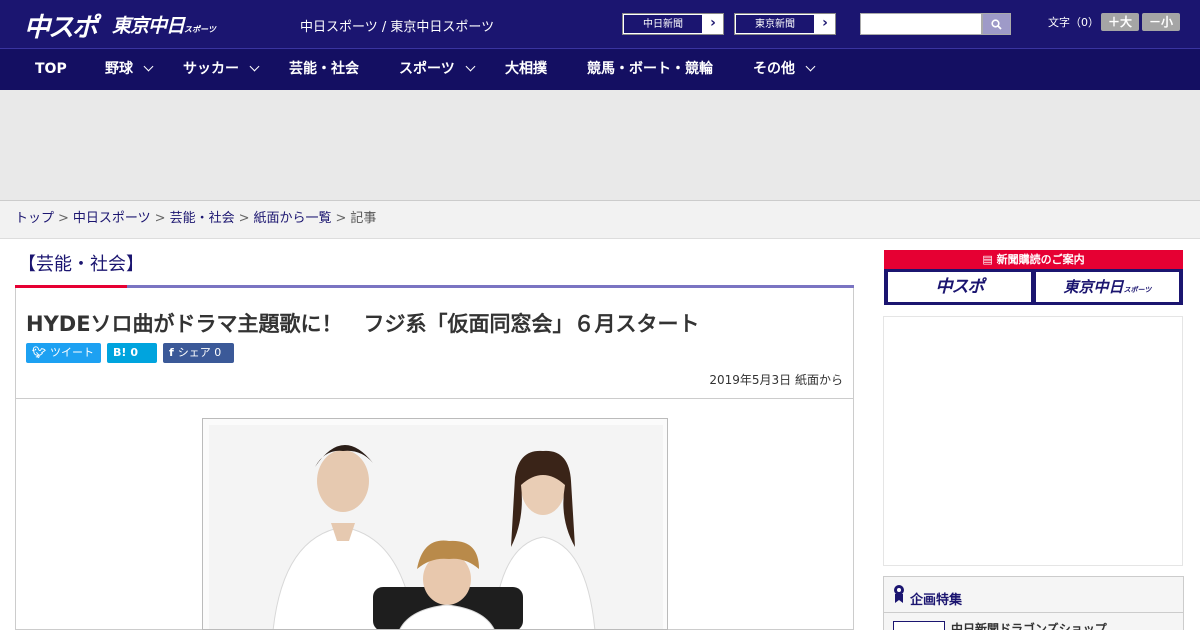 The image size is (1200, 630). Describe the element at coordinates (600, 219) in the screenshot. I see `breadcrumb: トップ > 中日スポーツ > 芸能・社会 > 紙面から一覧 > 記事` at that location.